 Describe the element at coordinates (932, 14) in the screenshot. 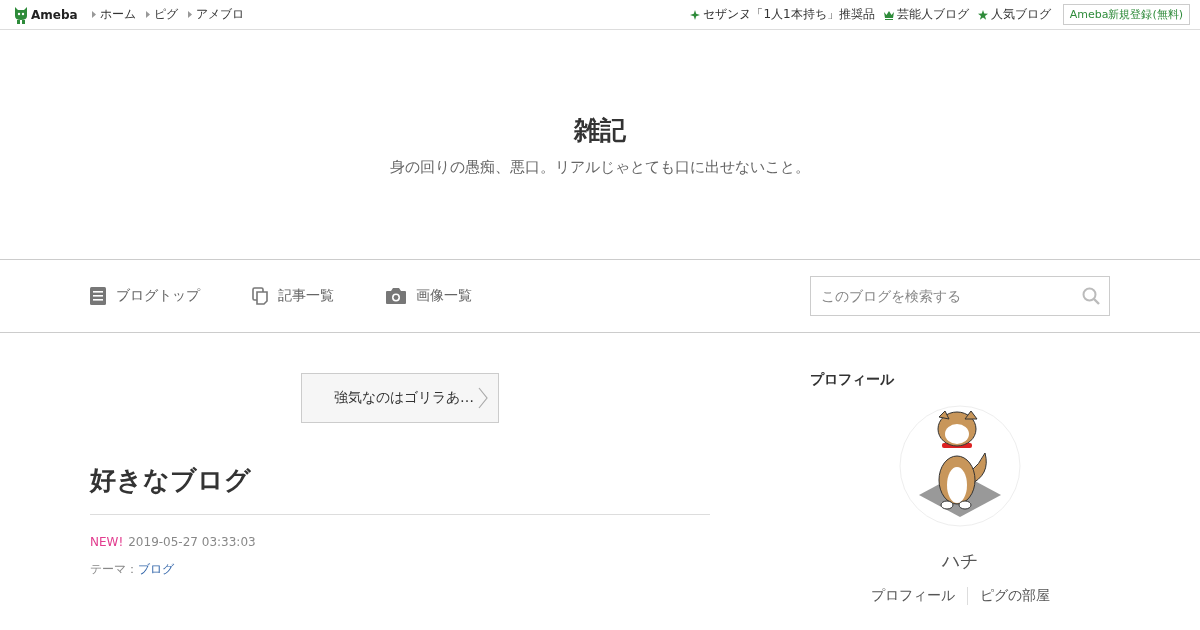

I see `header-link: 芸能人ブログ` at that location.